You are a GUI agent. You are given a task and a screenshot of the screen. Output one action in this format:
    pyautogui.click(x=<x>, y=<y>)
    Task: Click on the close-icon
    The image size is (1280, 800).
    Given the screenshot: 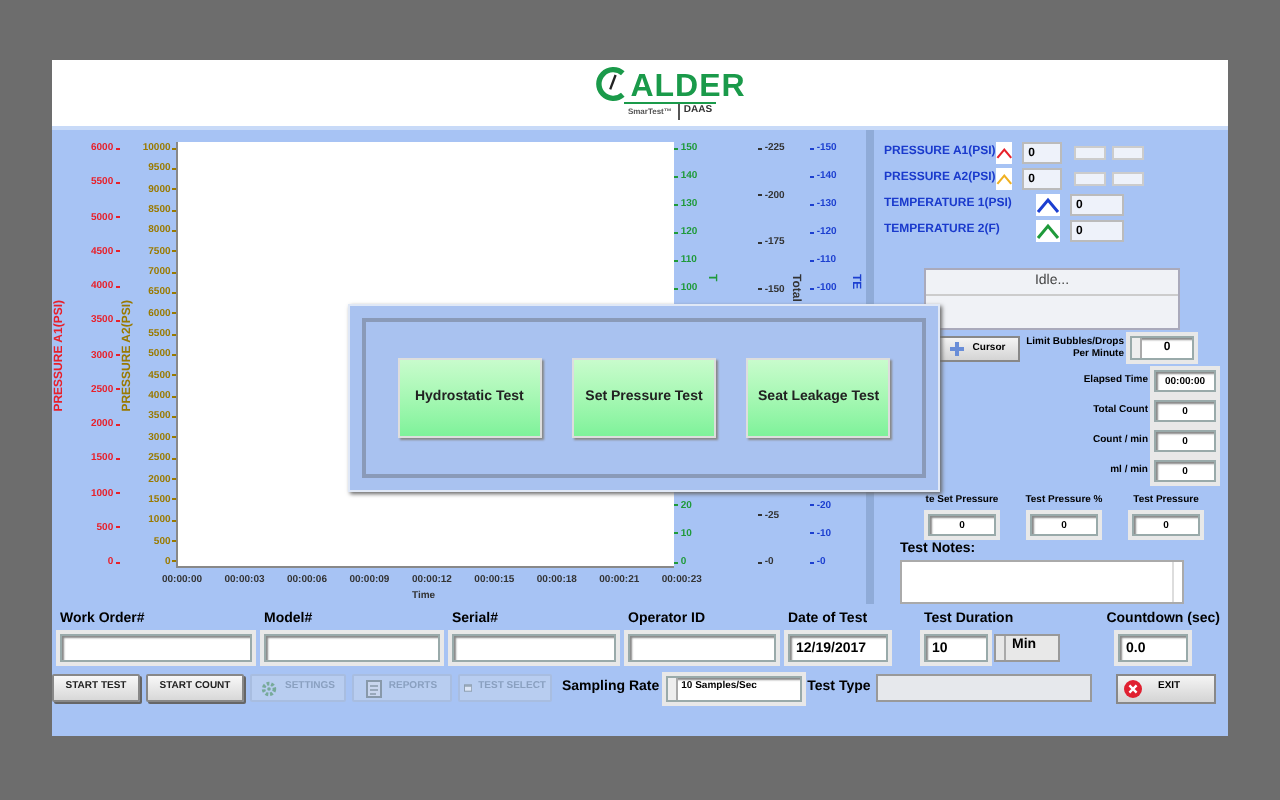 What is the action you would take?
    pyautogui.click(x=1133, y=688)
    